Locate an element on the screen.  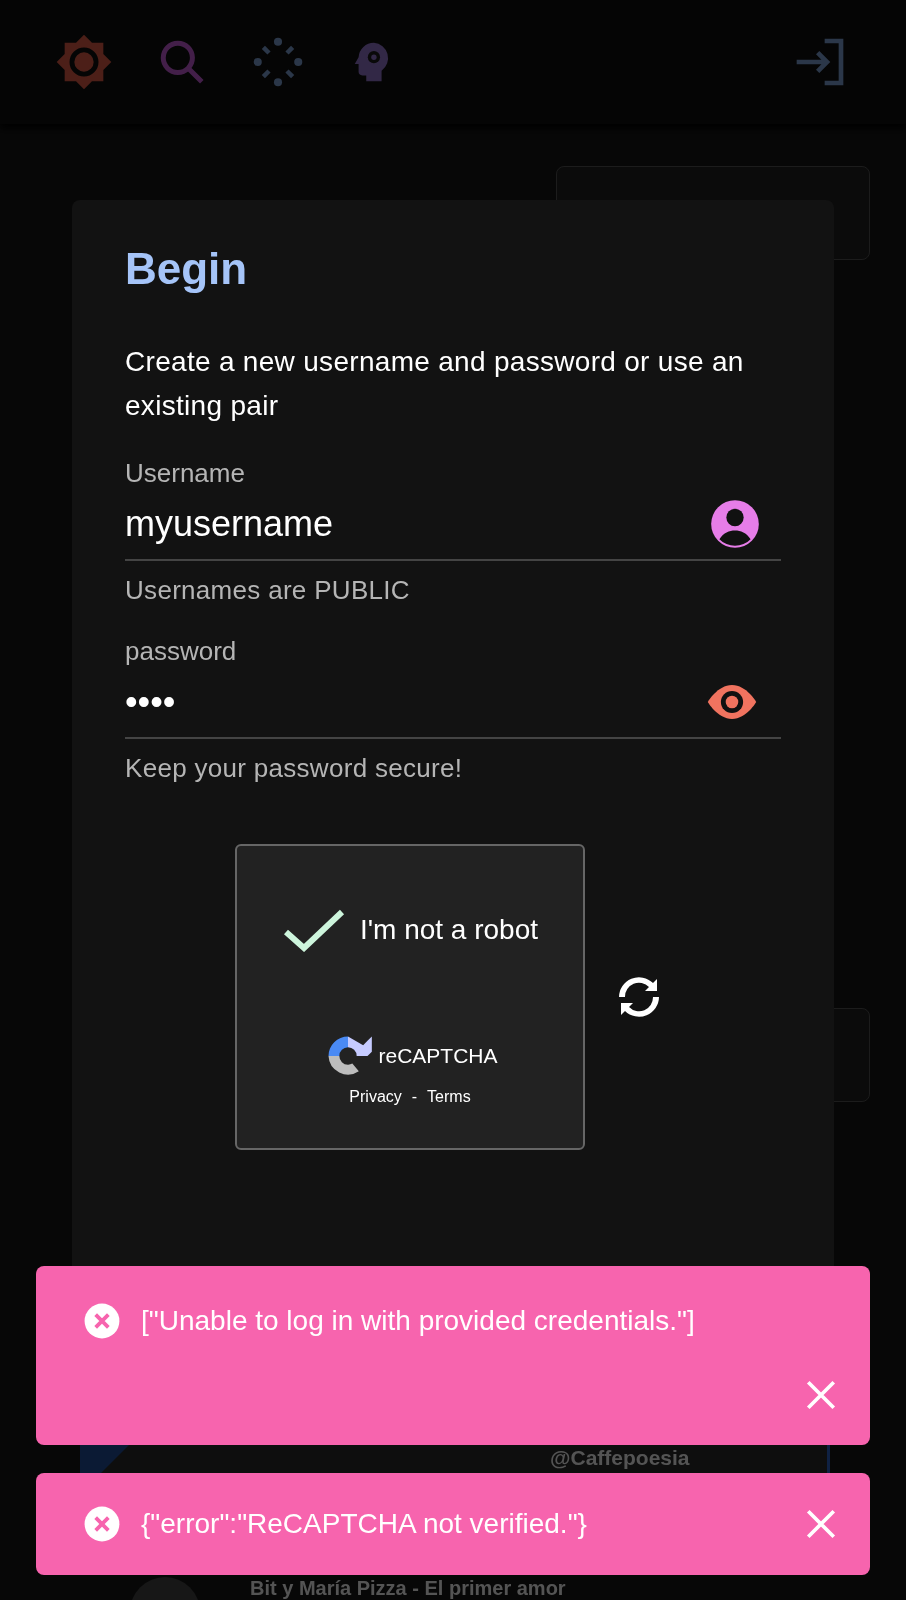
helper-text: Keep your password secure! is located at coordinates (294, 768).